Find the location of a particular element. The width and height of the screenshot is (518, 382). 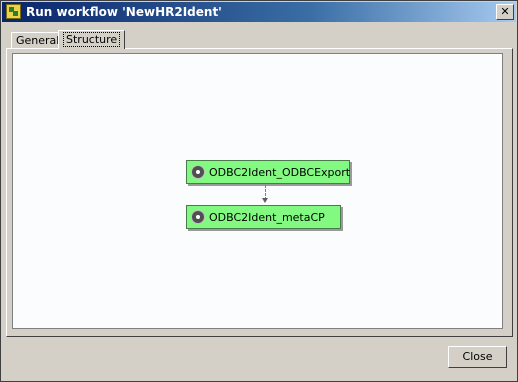

tab-structure: Structure is located at coordinates (92, 39).